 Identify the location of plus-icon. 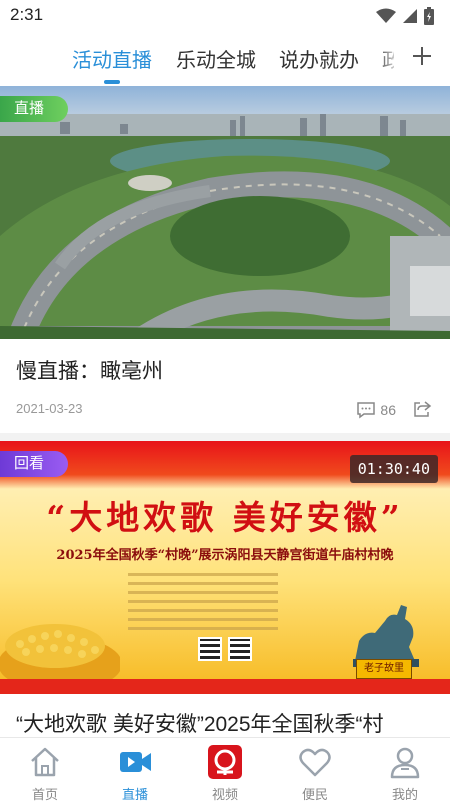
(422, 56).